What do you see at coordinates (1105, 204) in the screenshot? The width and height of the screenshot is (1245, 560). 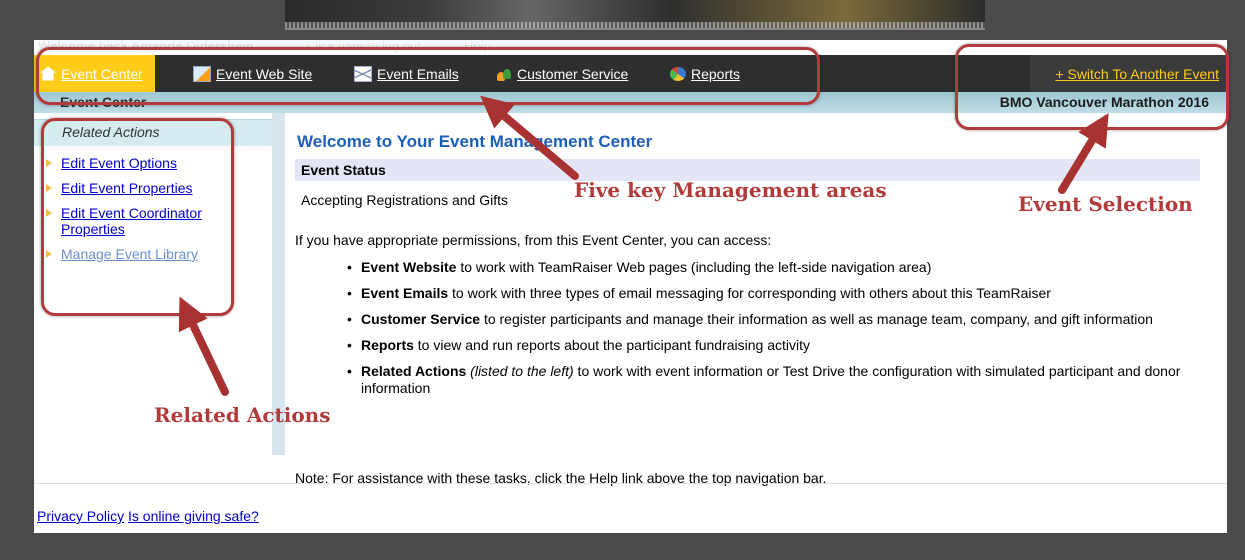 I see `annotation-label-event-selection: Event Selection` at bounding box center [1105, 204].